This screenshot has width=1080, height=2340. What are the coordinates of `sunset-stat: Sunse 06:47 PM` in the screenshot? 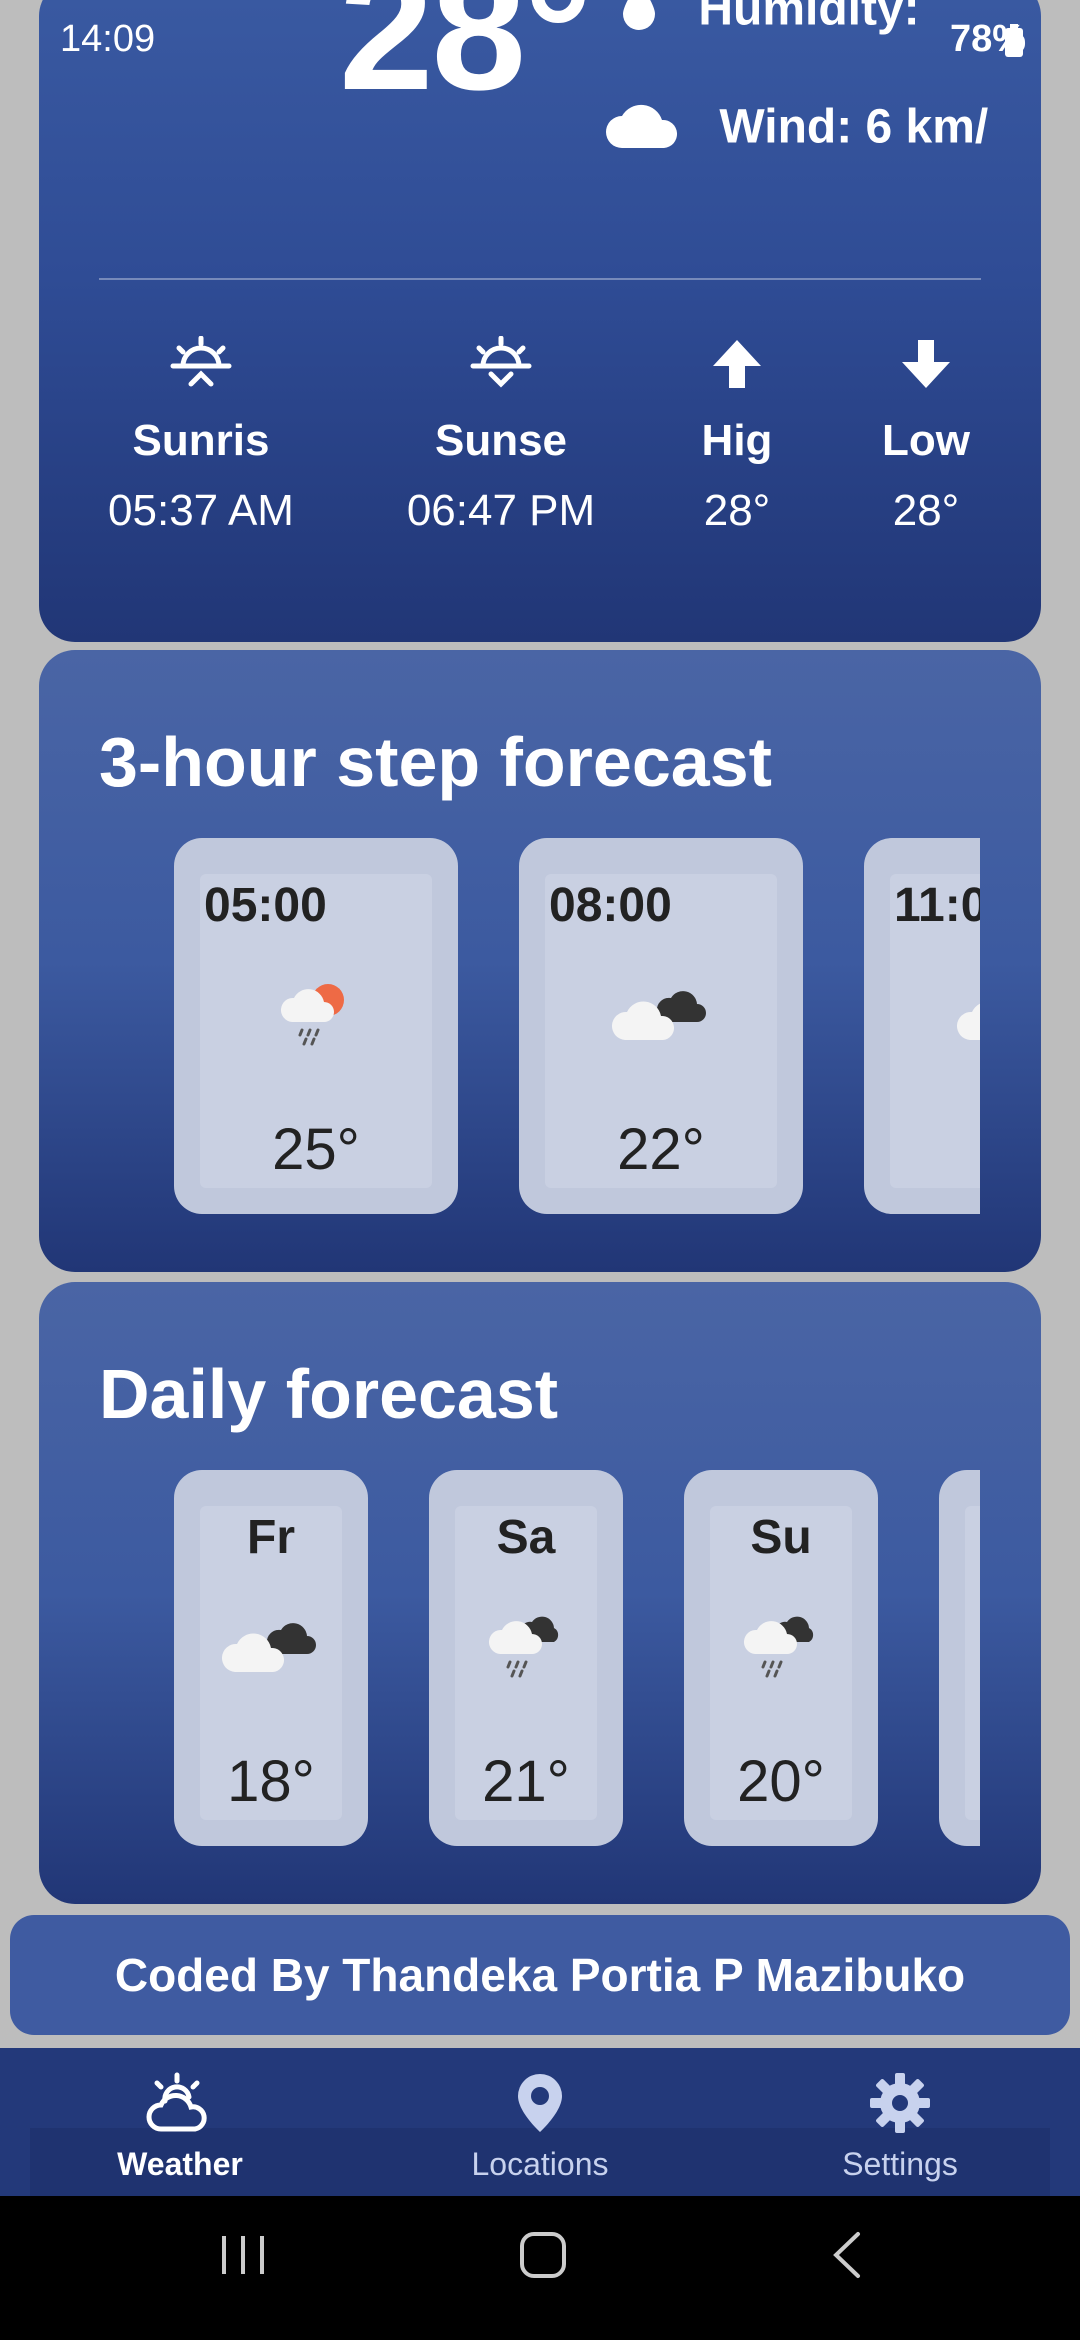 It's located at (501, 434).